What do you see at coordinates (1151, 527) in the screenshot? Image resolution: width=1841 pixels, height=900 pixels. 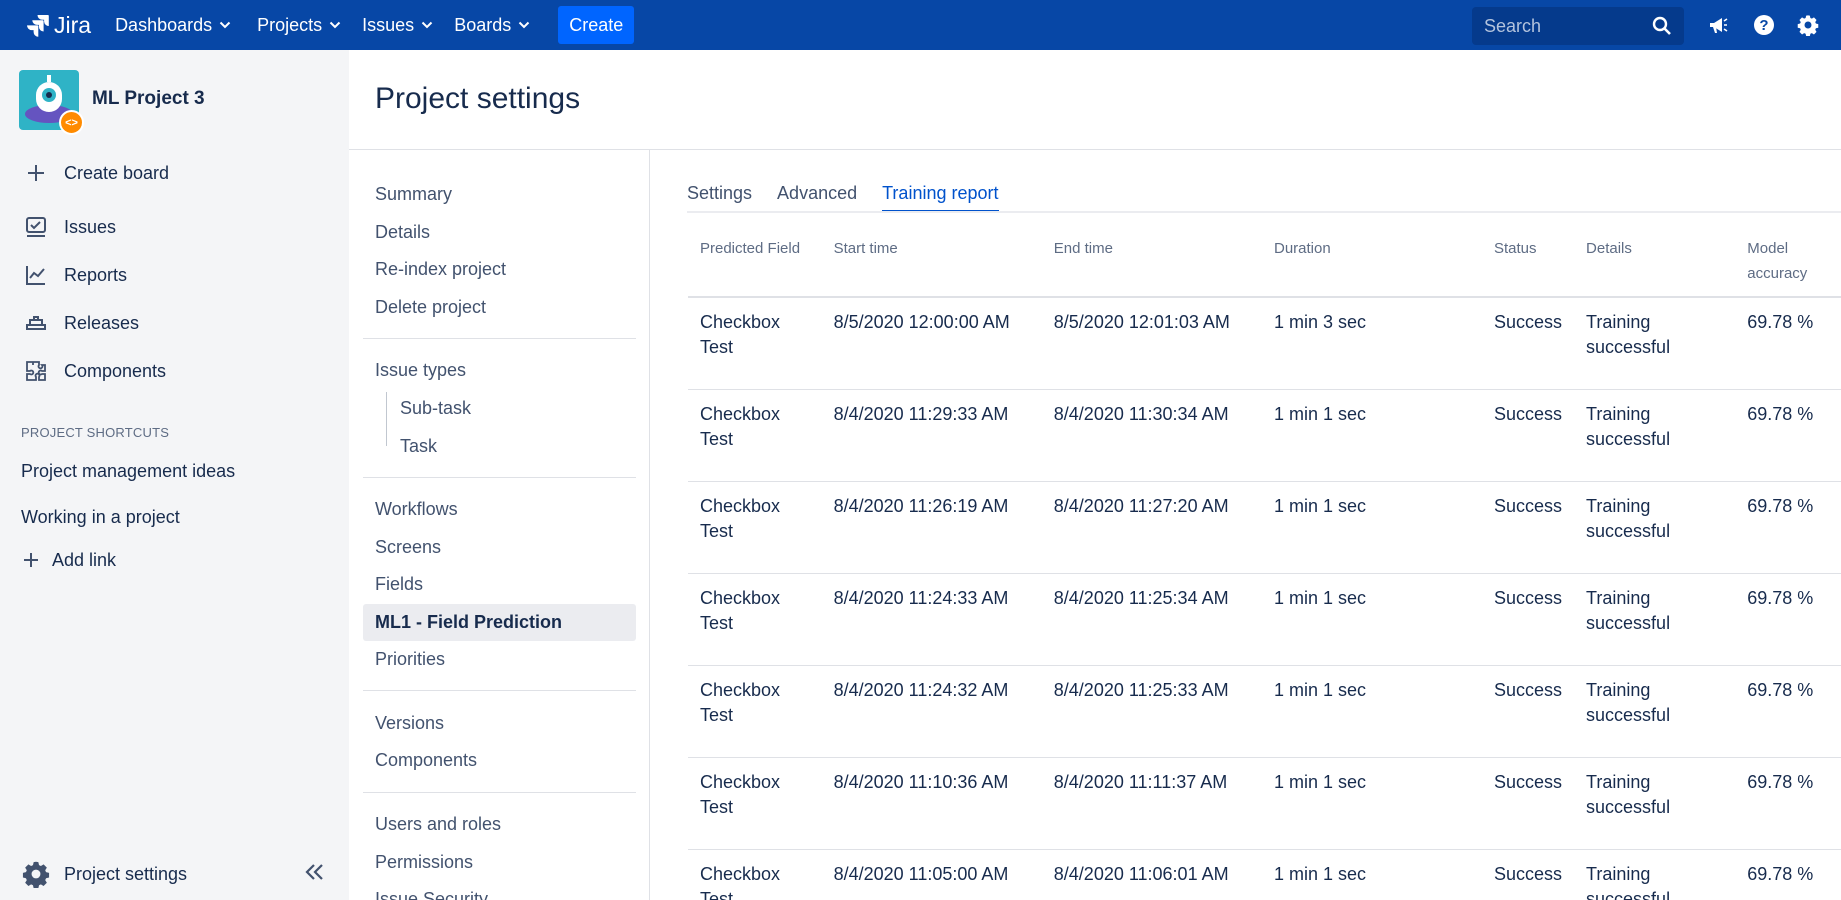 I see `end-time-cell: 8/4/2020 11:27:20 AM` at bounding box center [1151, 527].